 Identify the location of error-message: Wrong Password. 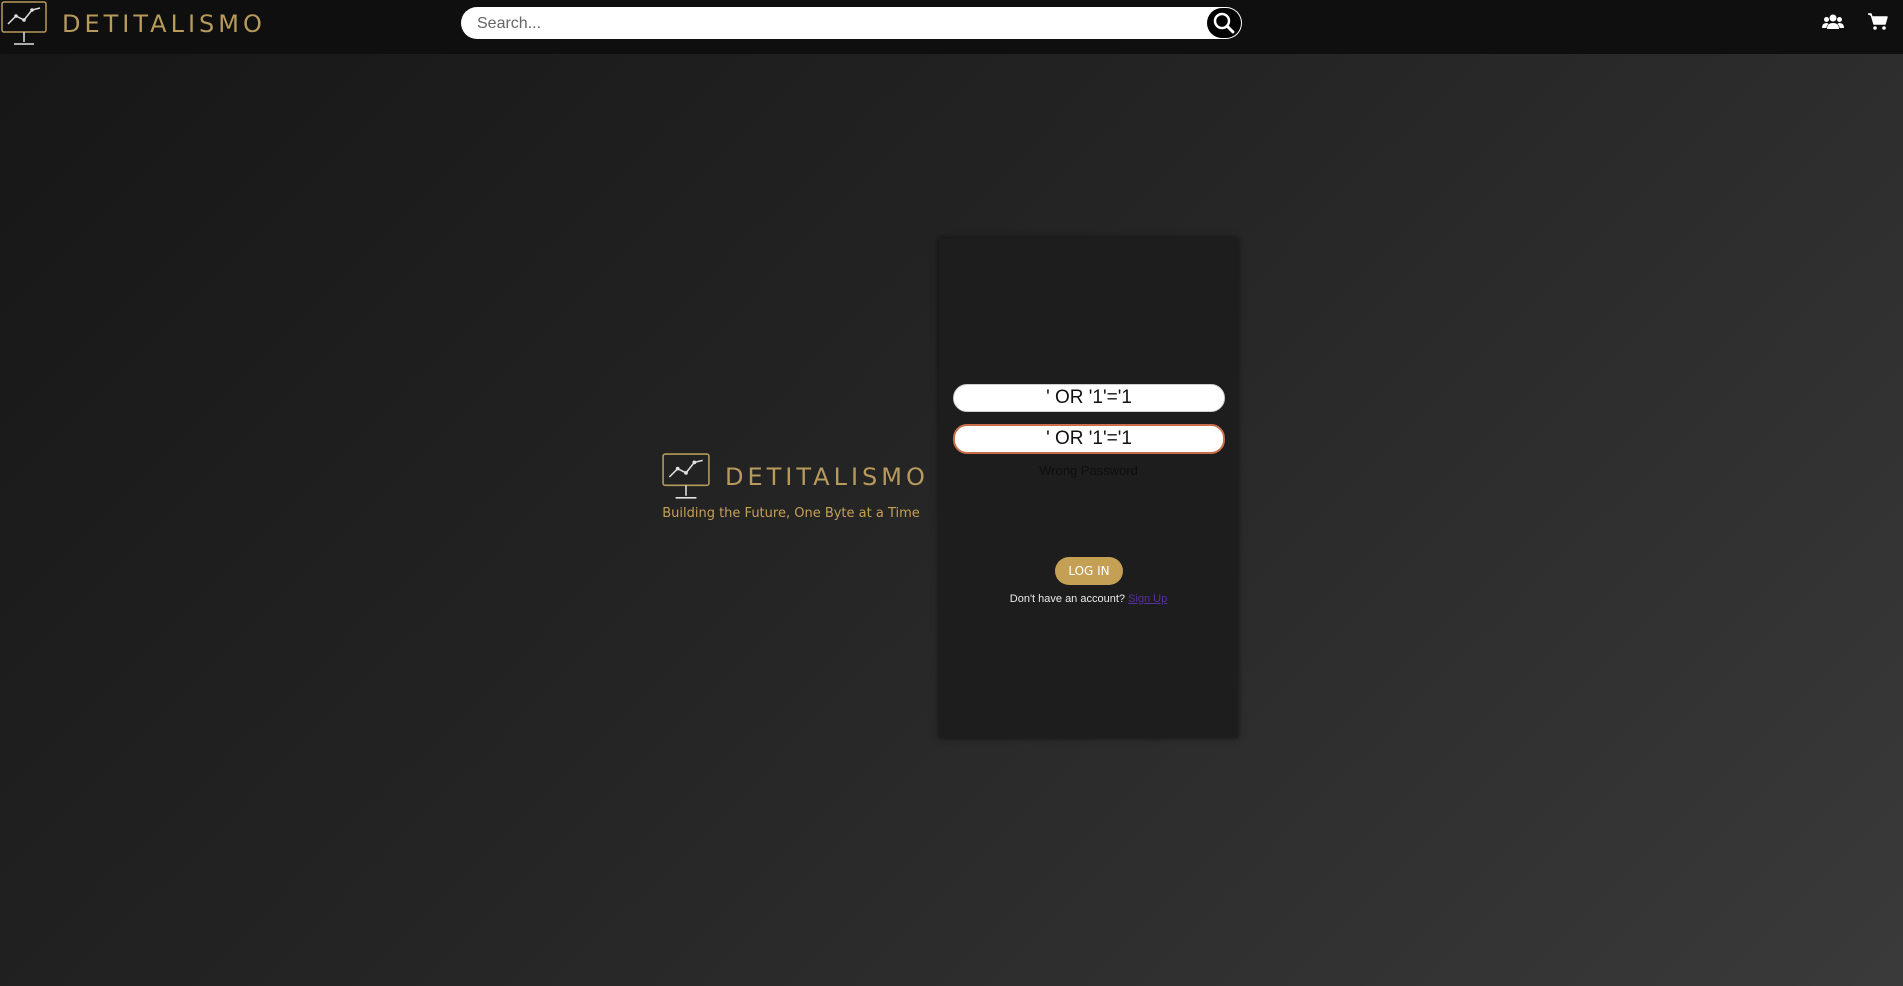
(1088, 470).